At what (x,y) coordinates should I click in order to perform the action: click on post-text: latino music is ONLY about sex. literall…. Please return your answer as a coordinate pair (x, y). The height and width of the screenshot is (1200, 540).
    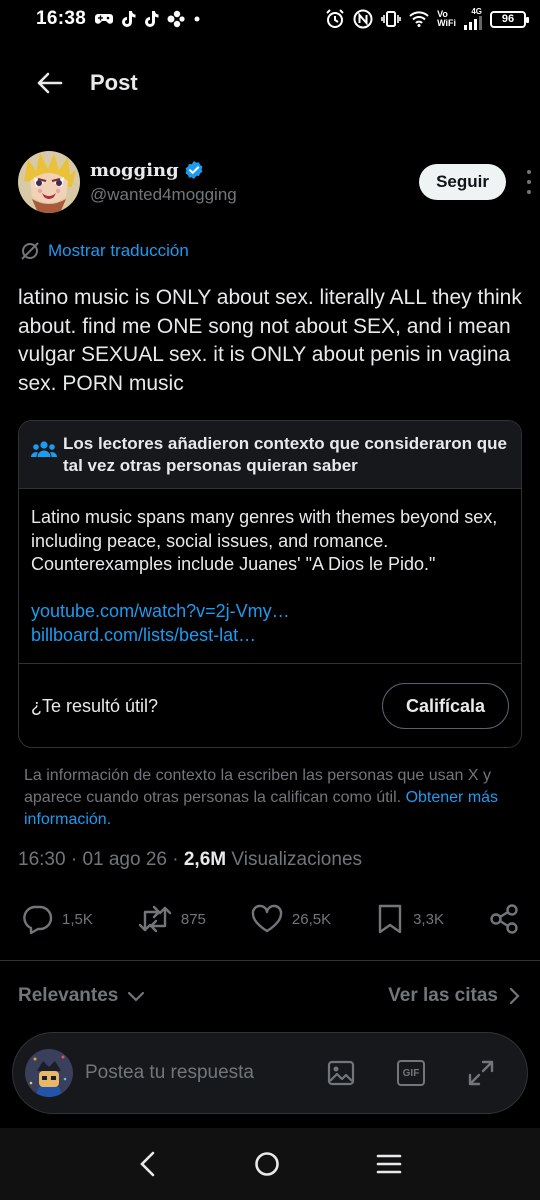
    Looking at the image, I should click on (270, 340).